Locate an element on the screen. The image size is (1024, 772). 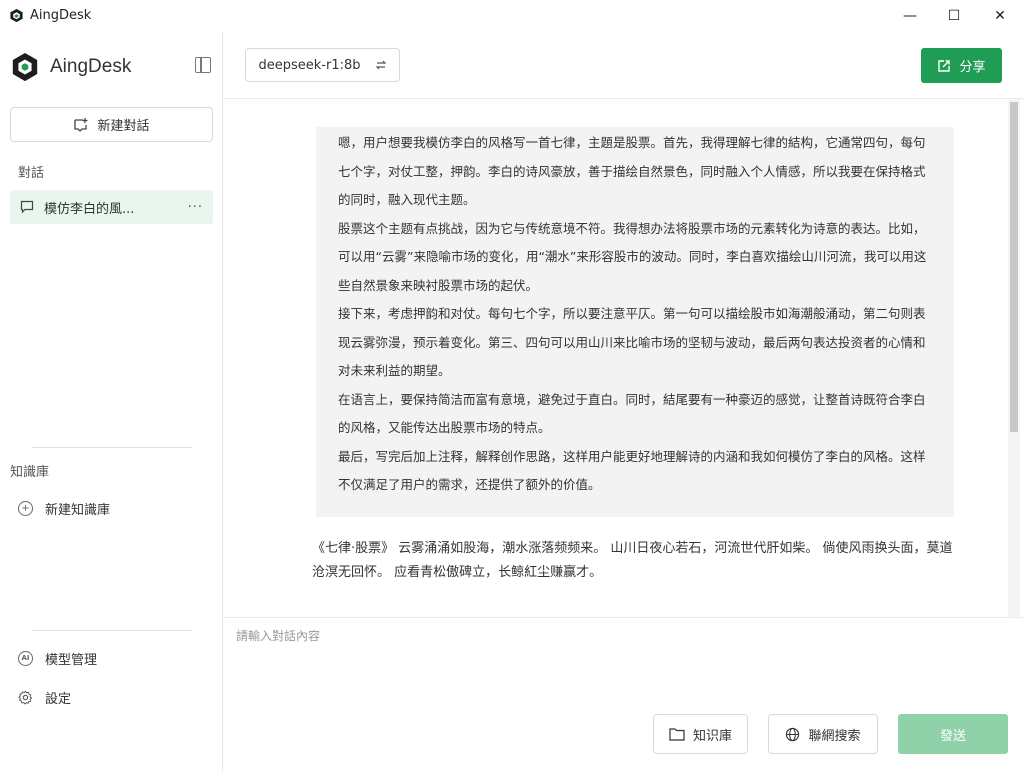
new-chat-label: 新建對話 is located at coordinates (123, 126).